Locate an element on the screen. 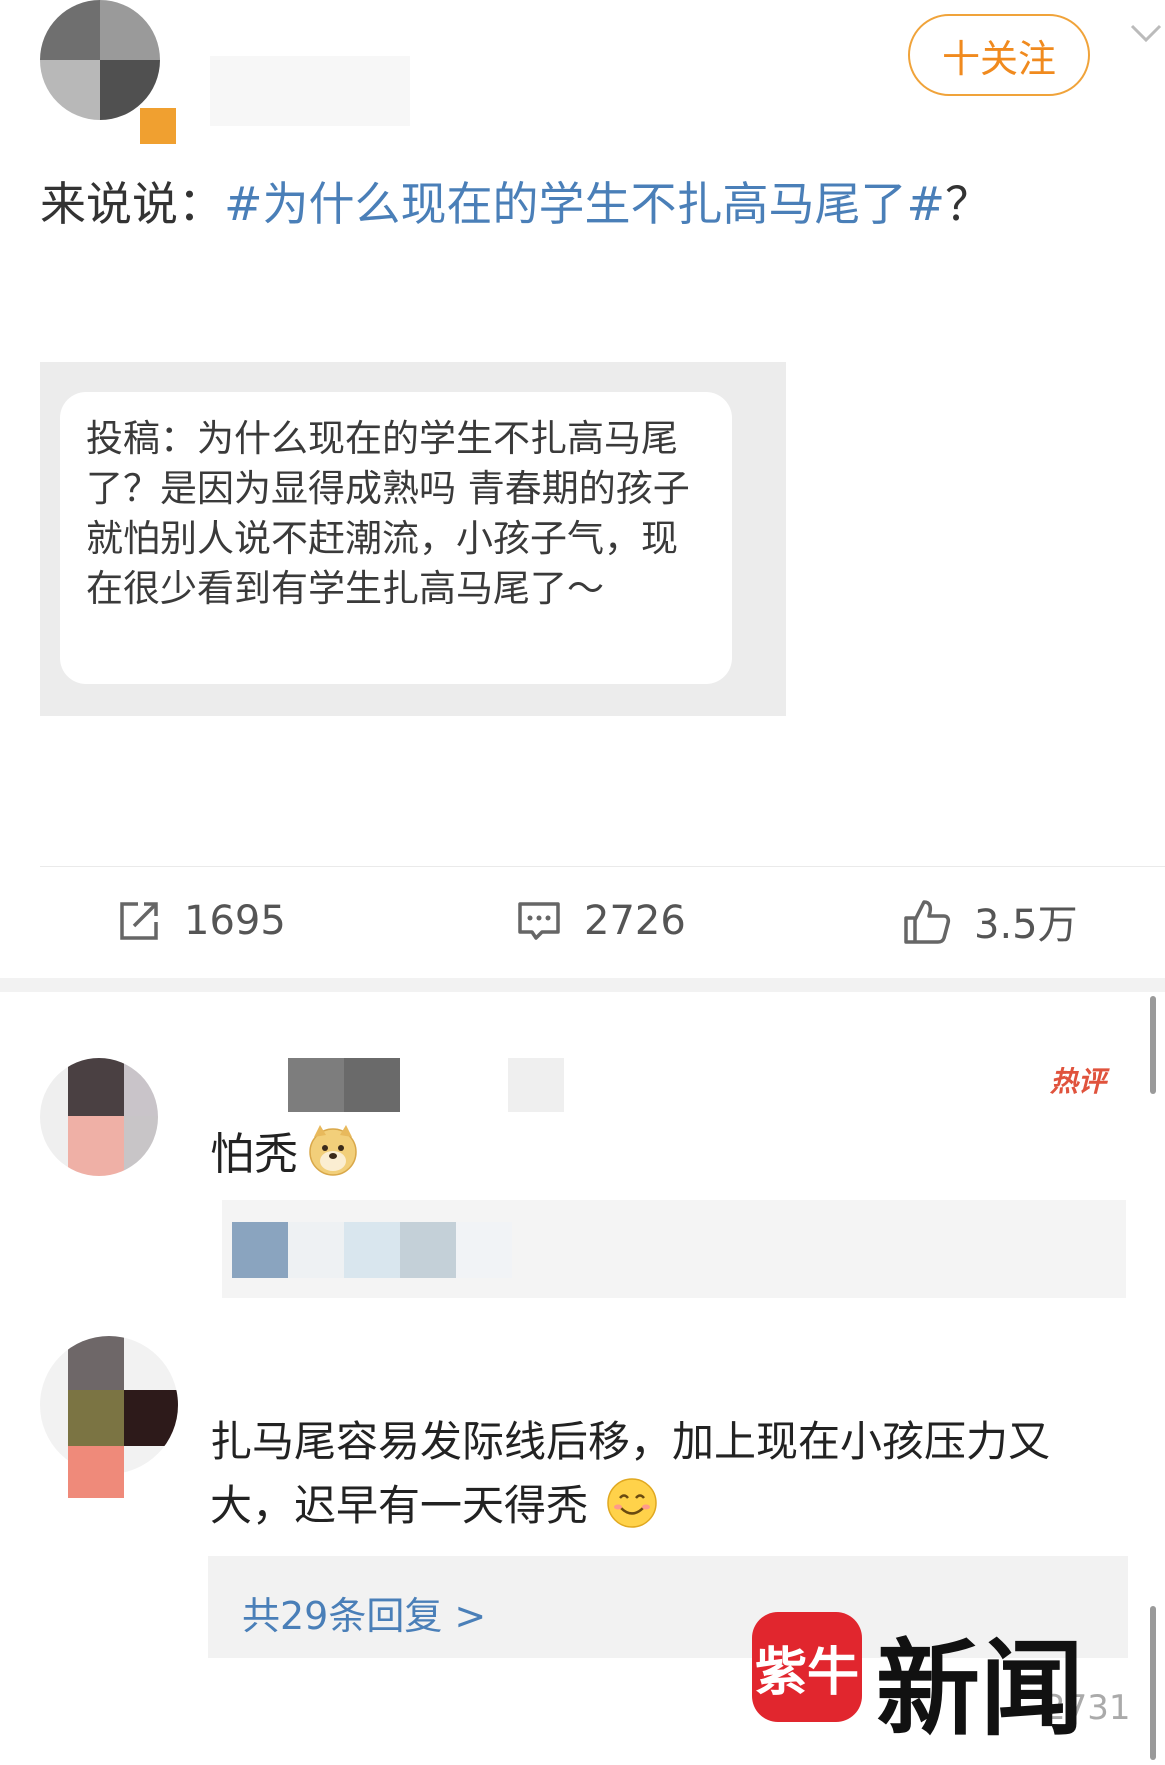 This screenshot has width=1165, height=1765. chevron-down-icon is located at coordinates (1146, 32).